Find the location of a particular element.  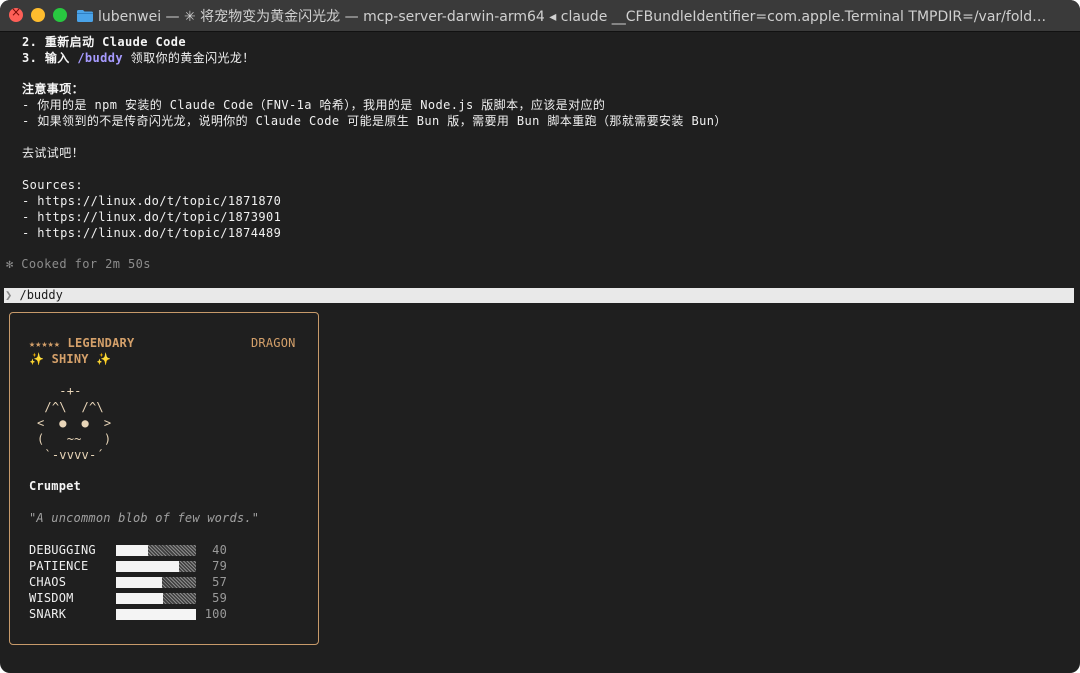

stat-row: CHAOS 57 is located at coordinates (160, 582).